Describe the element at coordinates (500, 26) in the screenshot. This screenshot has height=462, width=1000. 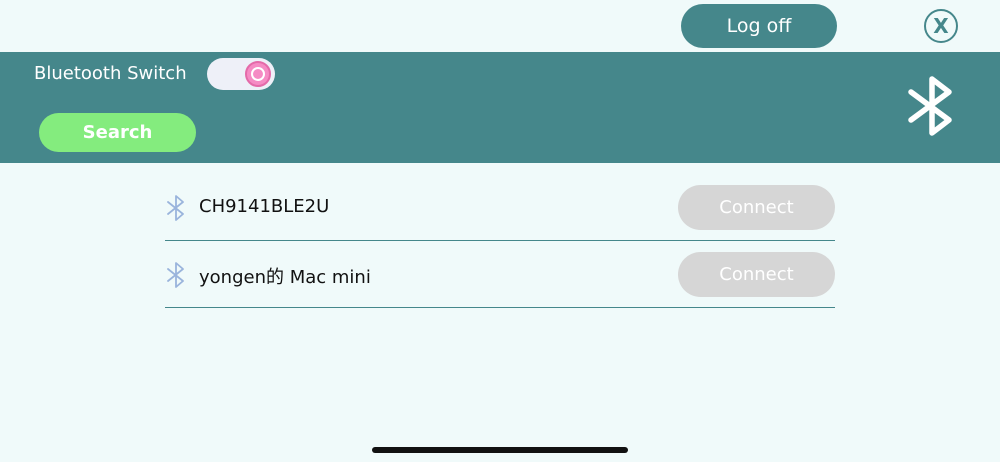
I see `top-bar: Log off X` at that location.